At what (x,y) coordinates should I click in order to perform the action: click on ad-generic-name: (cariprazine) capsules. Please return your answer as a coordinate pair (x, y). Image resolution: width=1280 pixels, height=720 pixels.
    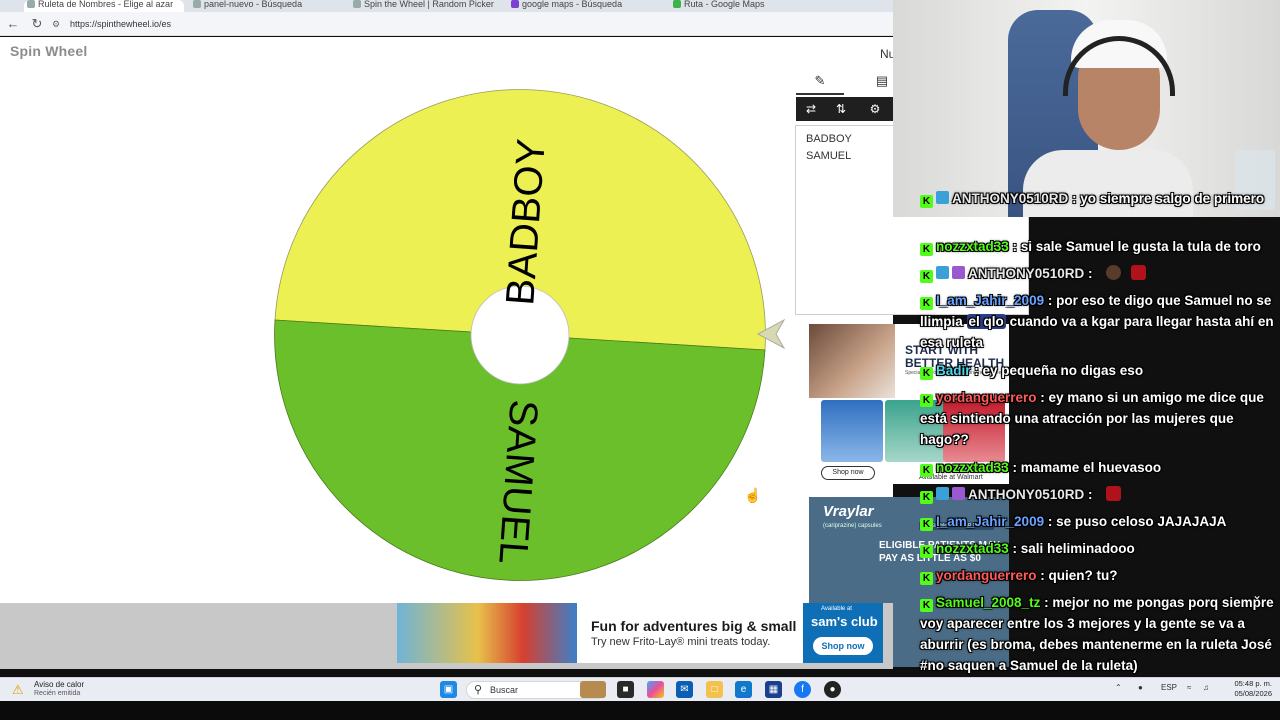
    Looking at the image, I should click on (852, 526).